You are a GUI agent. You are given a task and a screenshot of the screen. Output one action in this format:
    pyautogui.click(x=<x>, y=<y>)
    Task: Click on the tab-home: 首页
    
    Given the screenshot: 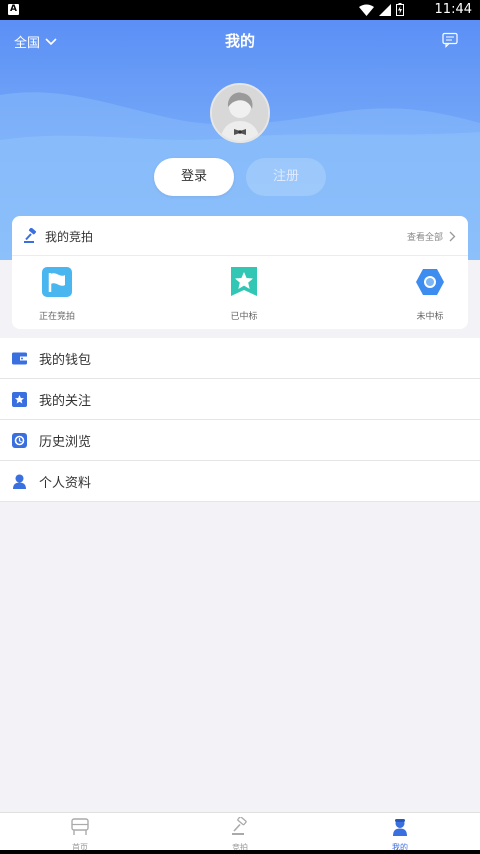 What is the action you would take?
    pyautogui.click(x=80, y=832)
    